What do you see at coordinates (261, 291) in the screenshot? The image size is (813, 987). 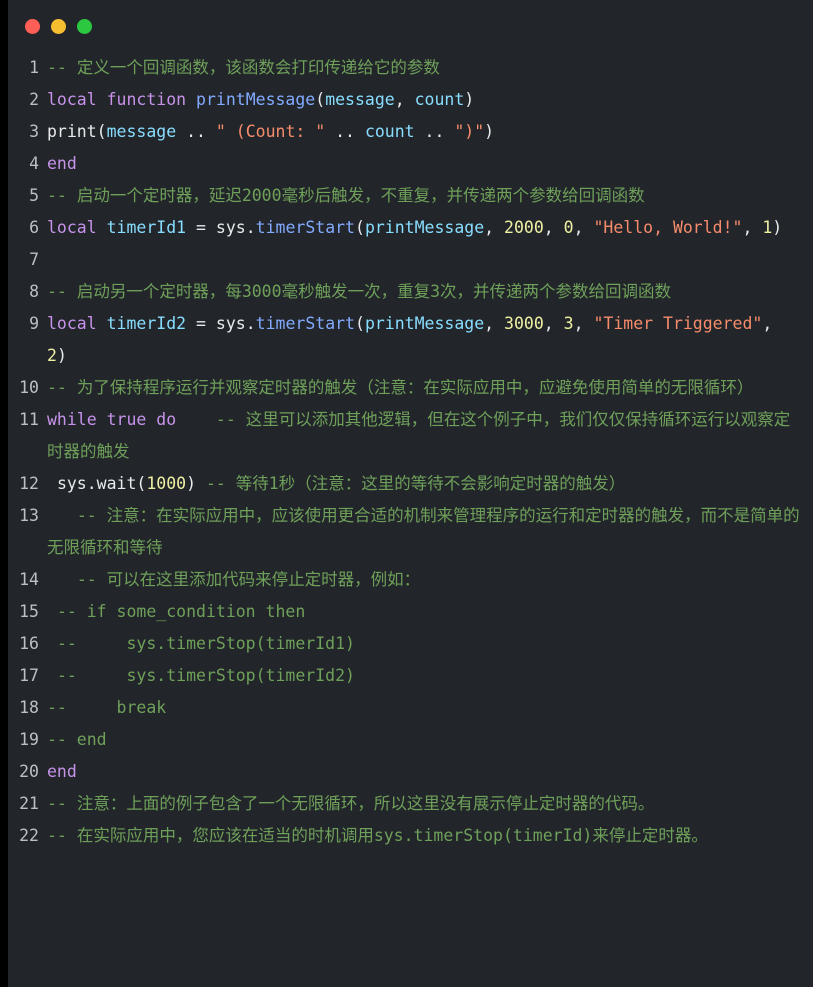 I see `code-token: 3000` at bounding box center [261, 291].